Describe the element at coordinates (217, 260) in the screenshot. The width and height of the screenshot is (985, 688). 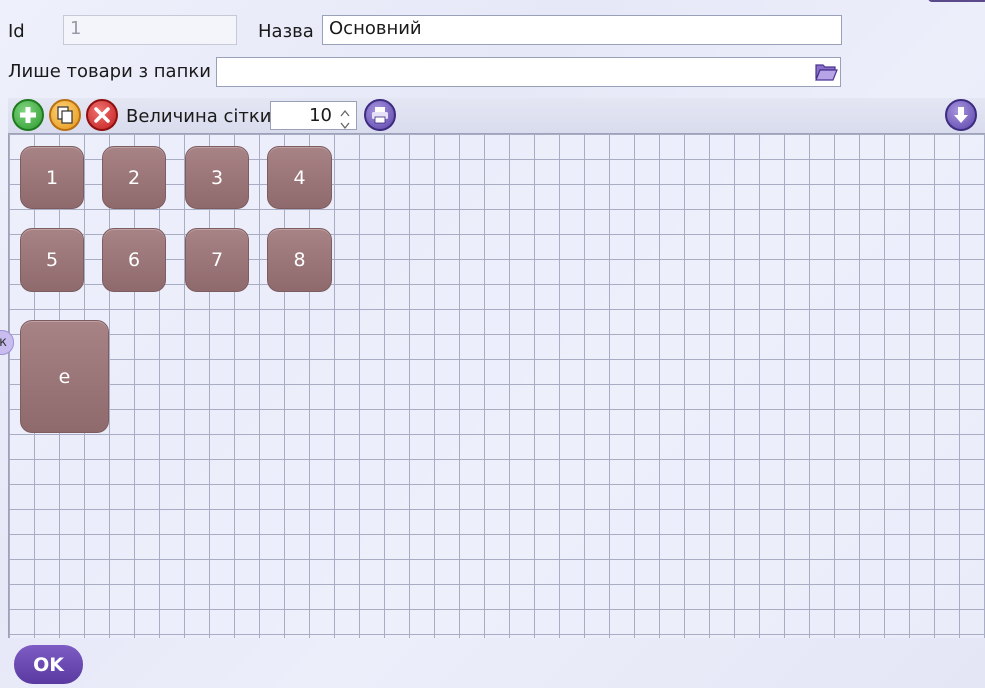
I see `tile-button: 7` at that location.